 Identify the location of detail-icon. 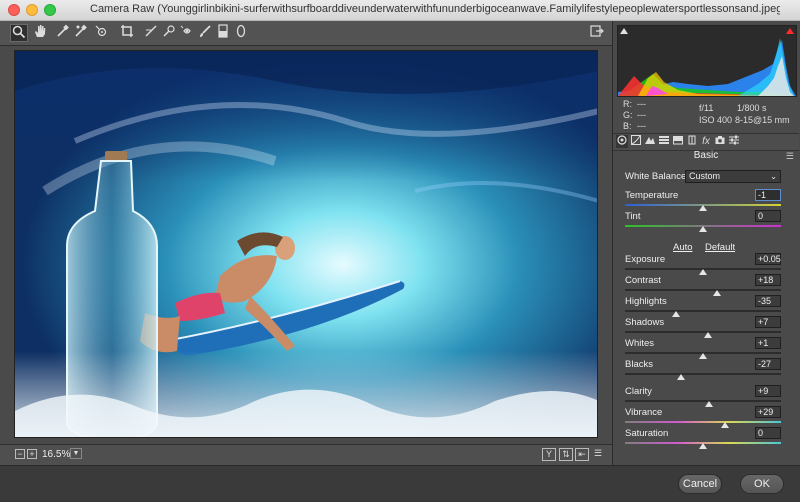
(650, 140).